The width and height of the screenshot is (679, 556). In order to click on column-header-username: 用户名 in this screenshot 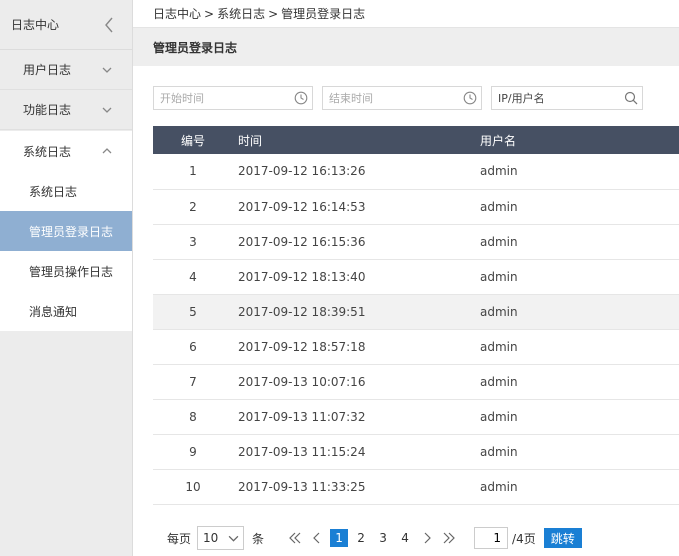, I will do `click(498, 140)`.